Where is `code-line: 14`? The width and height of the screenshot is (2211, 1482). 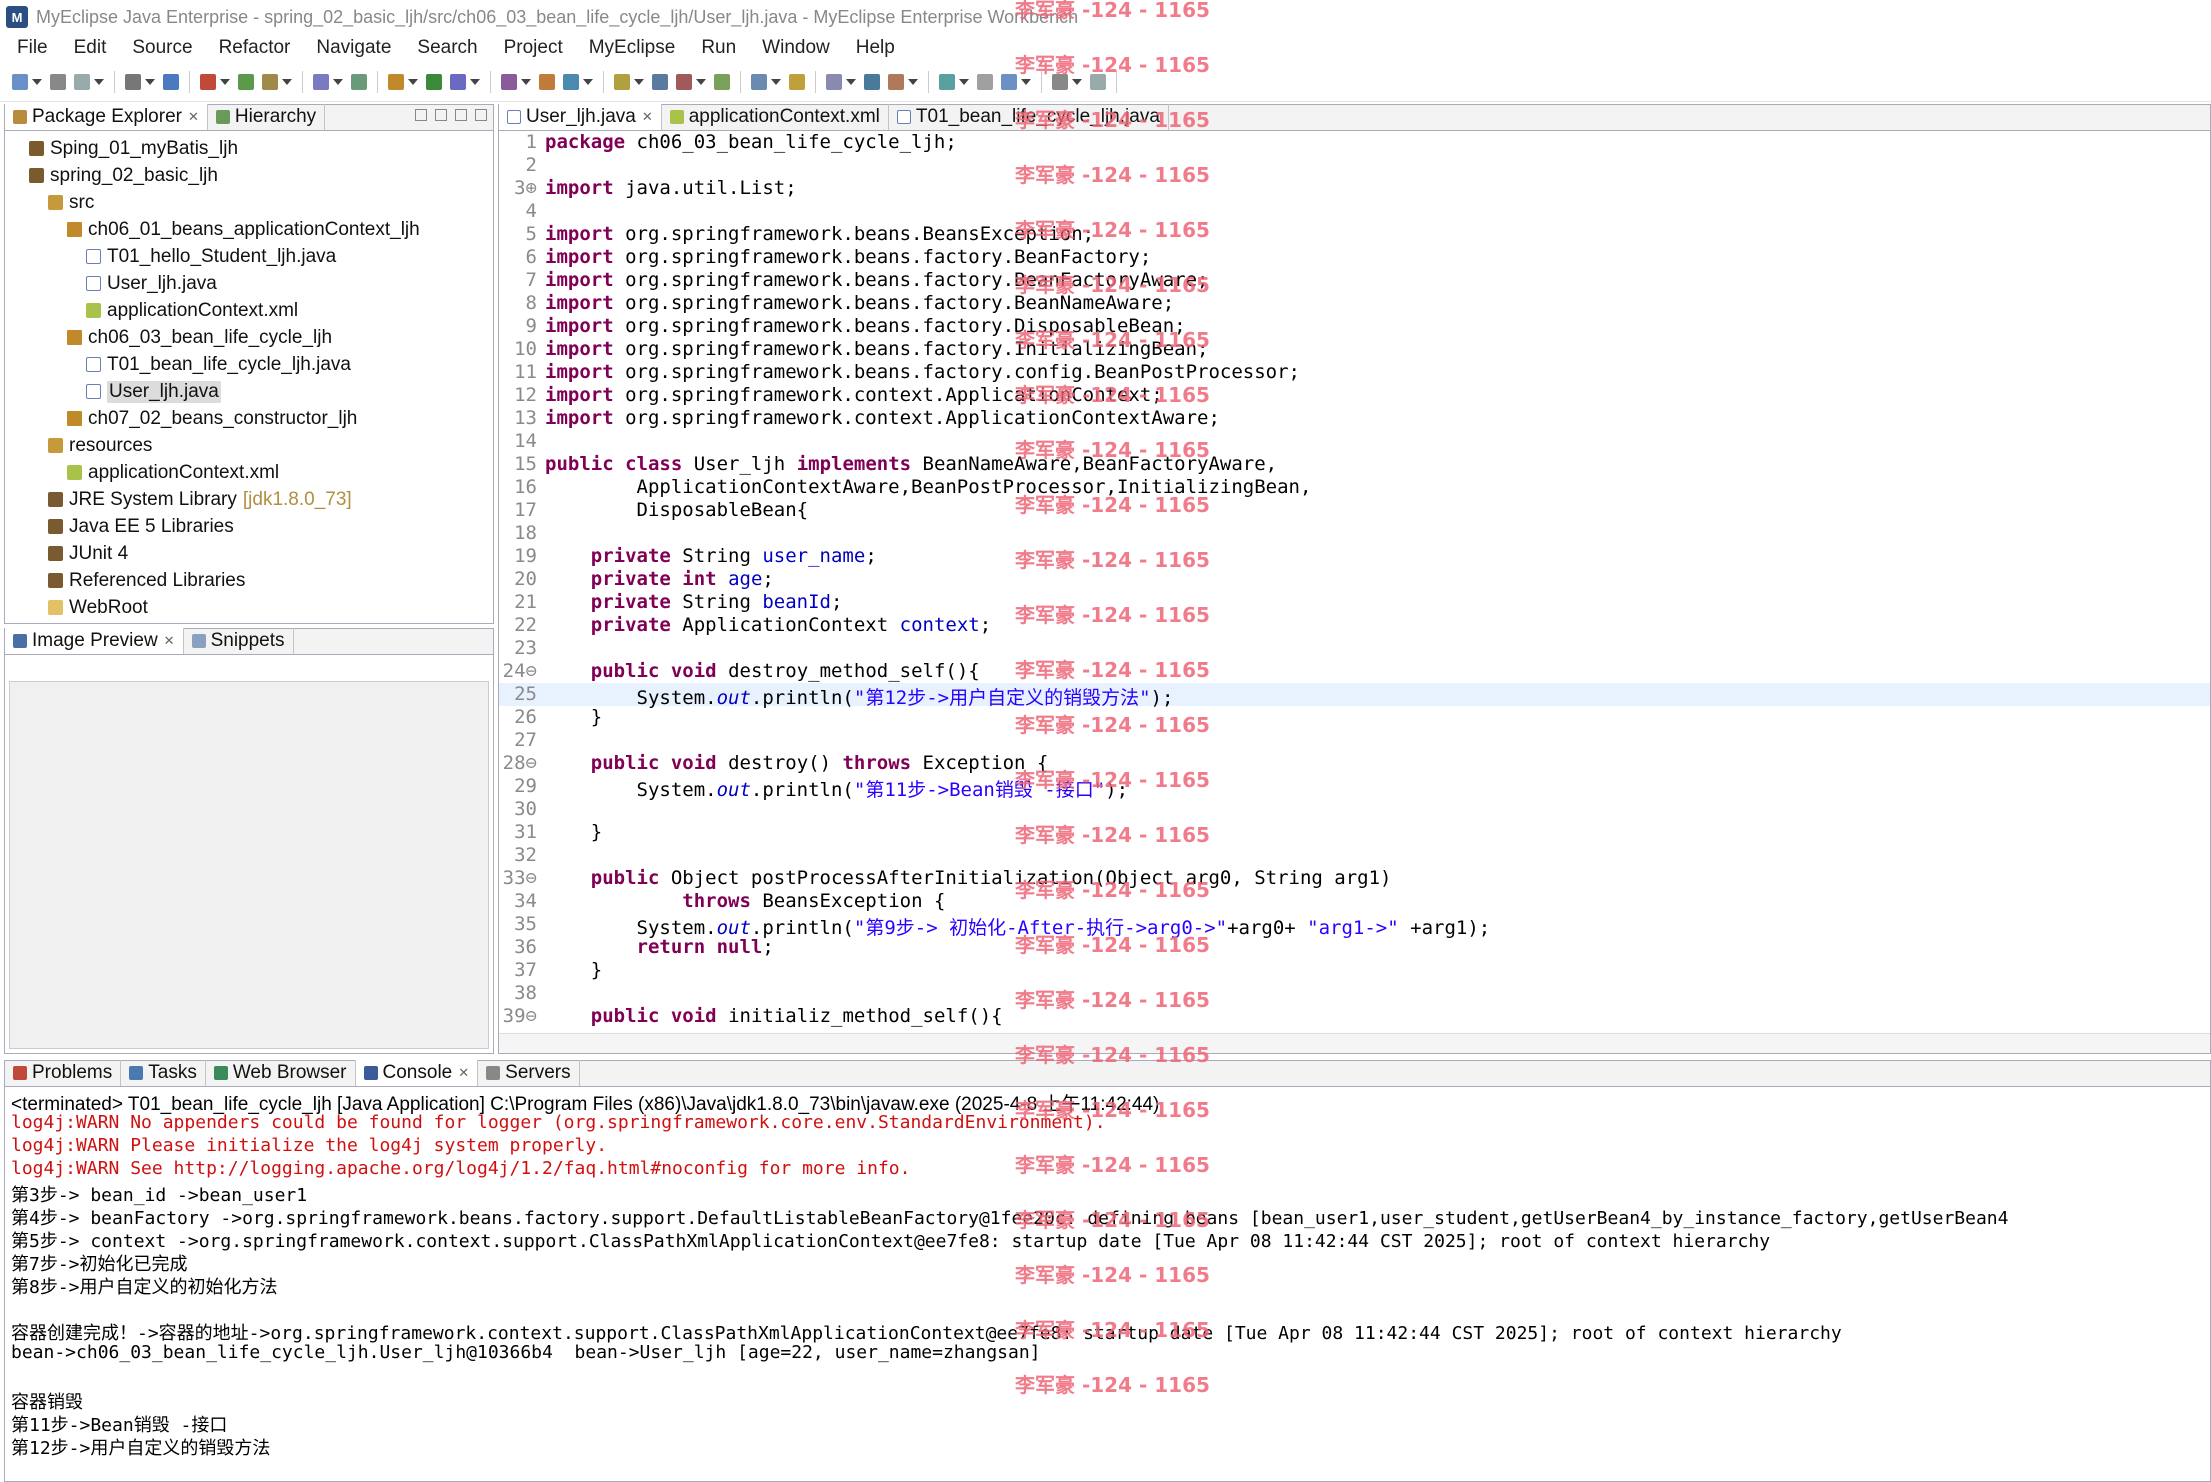
code-line: 14 is located at coordinates (1354, 441).